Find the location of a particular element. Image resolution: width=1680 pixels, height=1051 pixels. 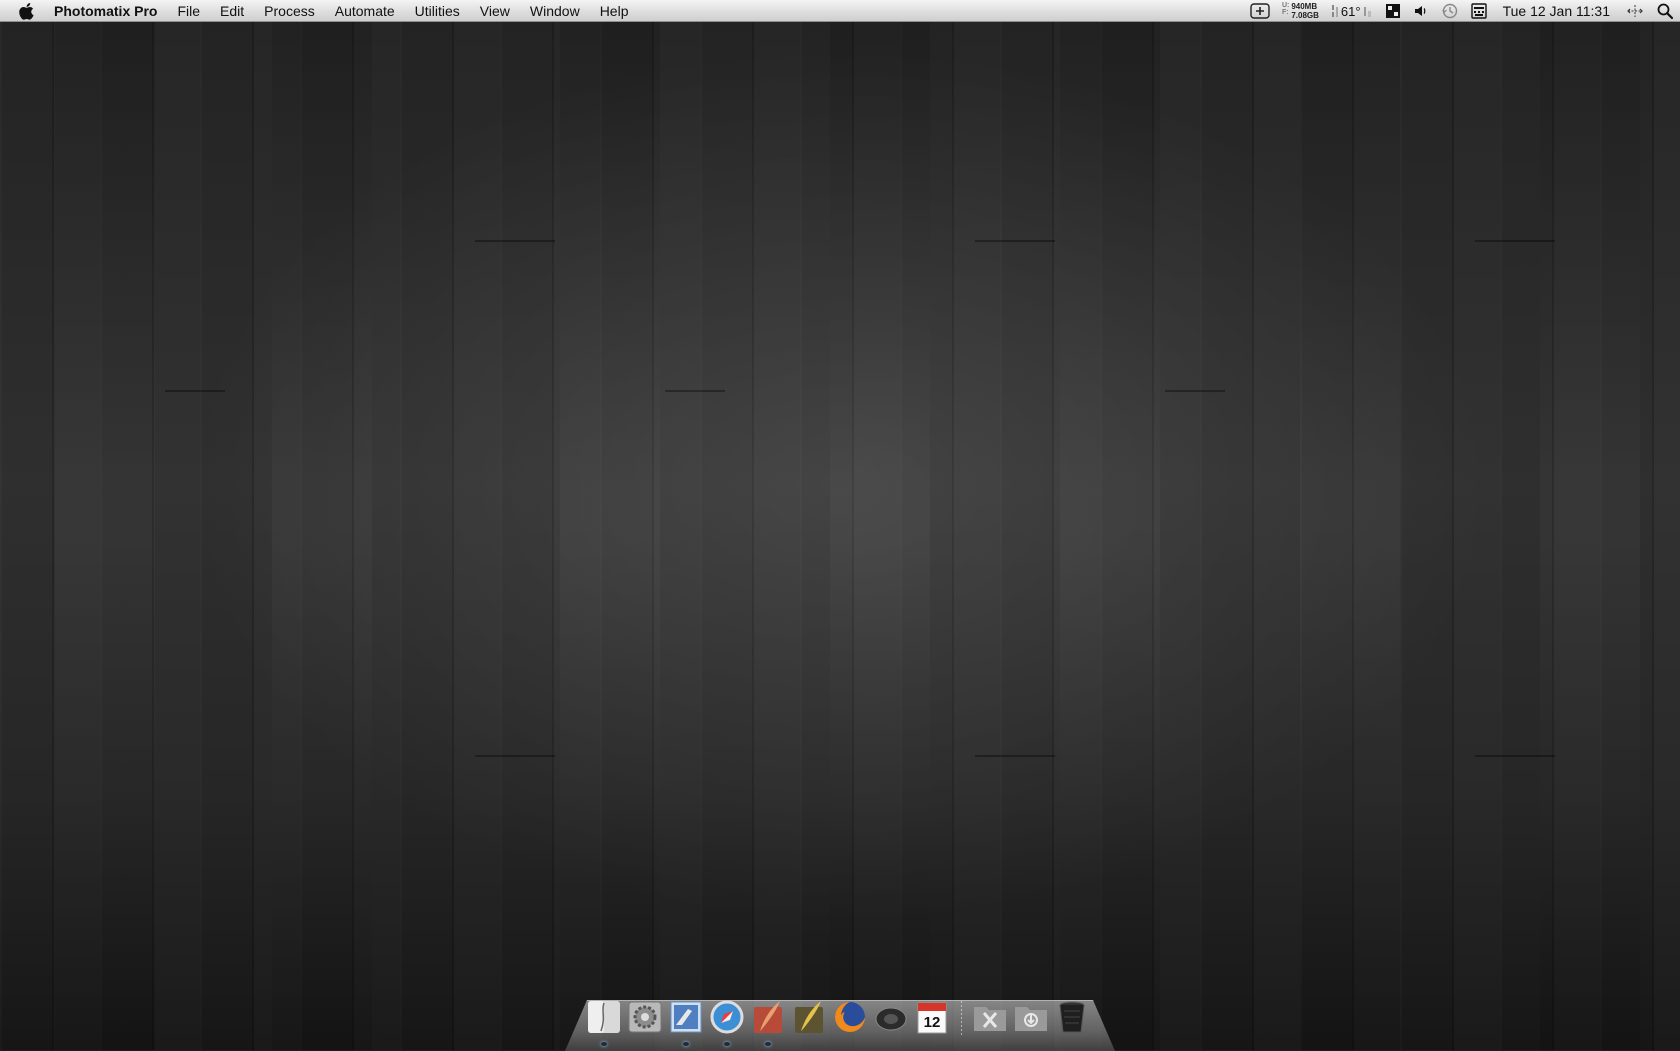

dock: 12 is located at coordinates (838, 1021).